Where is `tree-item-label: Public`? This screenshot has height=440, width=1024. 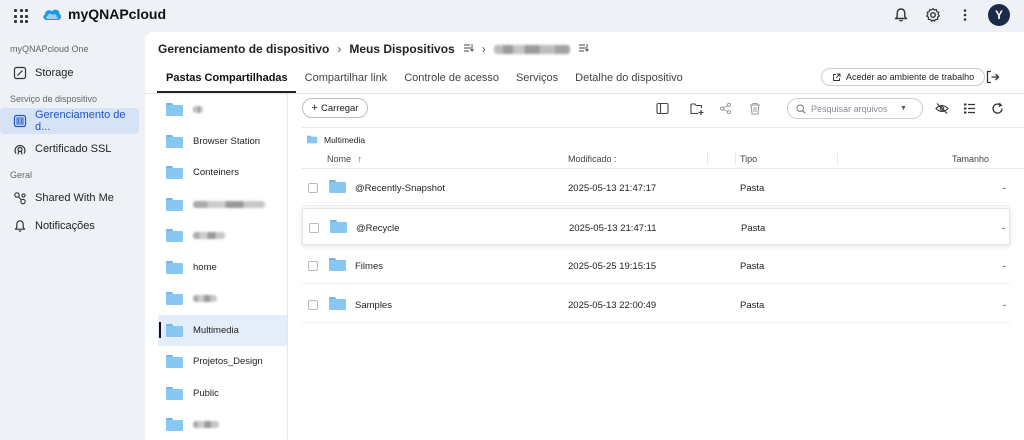 tree-item-label: Public is located at coordinates (206, 393).